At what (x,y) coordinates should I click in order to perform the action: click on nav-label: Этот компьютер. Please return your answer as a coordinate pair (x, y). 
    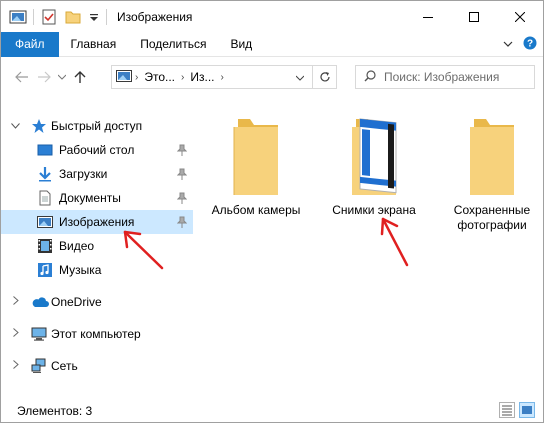
    Looking at the image, I should click on (96, 334).